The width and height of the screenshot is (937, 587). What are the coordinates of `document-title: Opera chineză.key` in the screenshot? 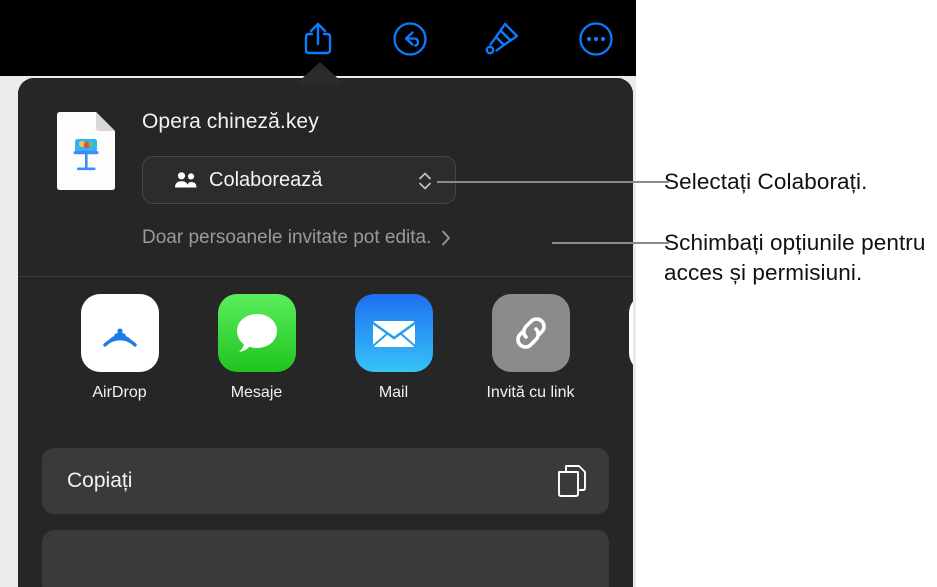 It's located at (230, 121).